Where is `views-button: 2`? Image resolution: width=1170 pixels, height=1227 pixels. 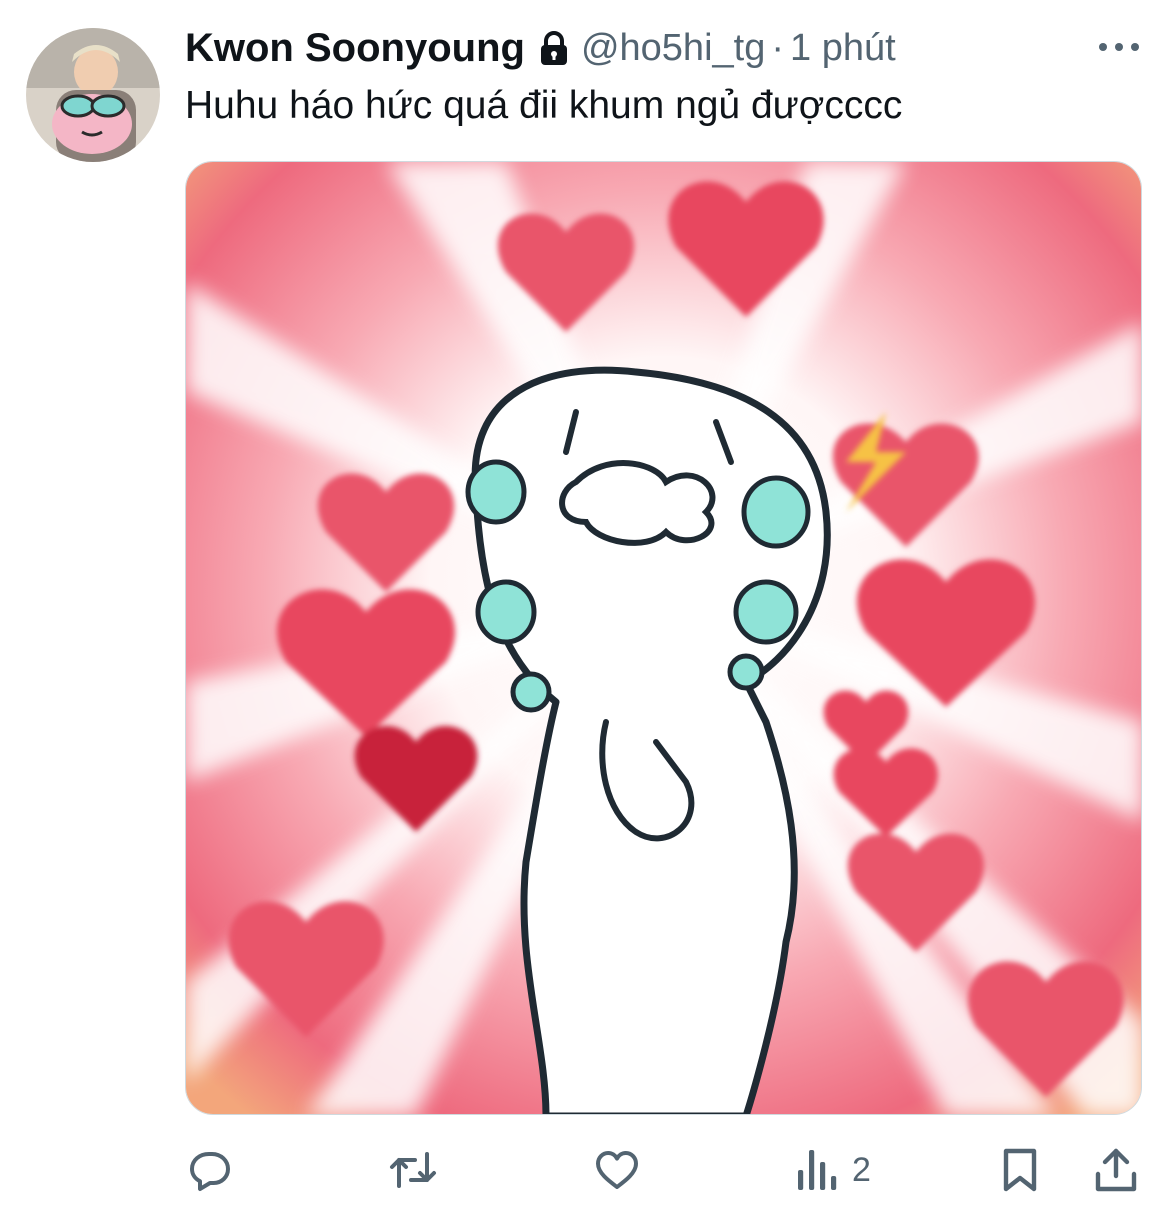 views-button: 2 is located at coordinates (833, 1170).